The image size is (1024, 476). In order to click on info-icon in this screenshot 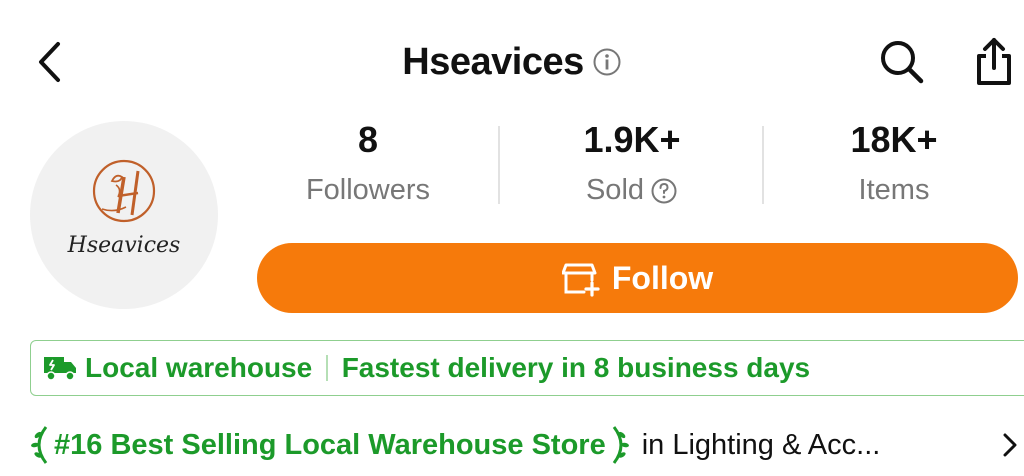, I will do `click(607, 62)`.